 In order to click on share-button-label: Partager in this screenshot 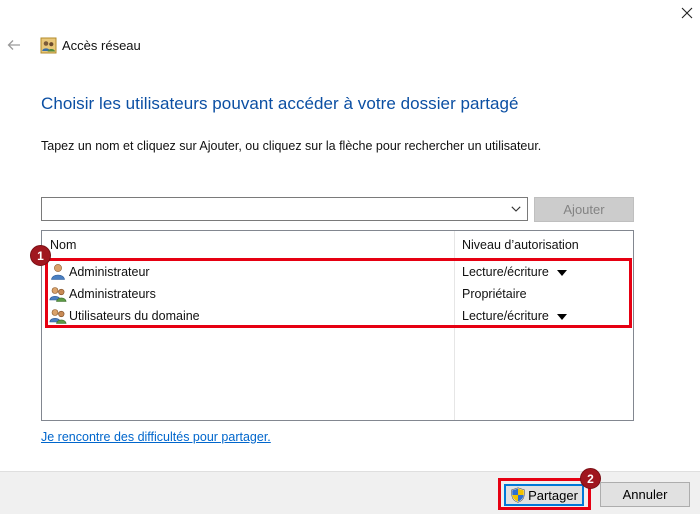, I will do `click(553, 495)`.